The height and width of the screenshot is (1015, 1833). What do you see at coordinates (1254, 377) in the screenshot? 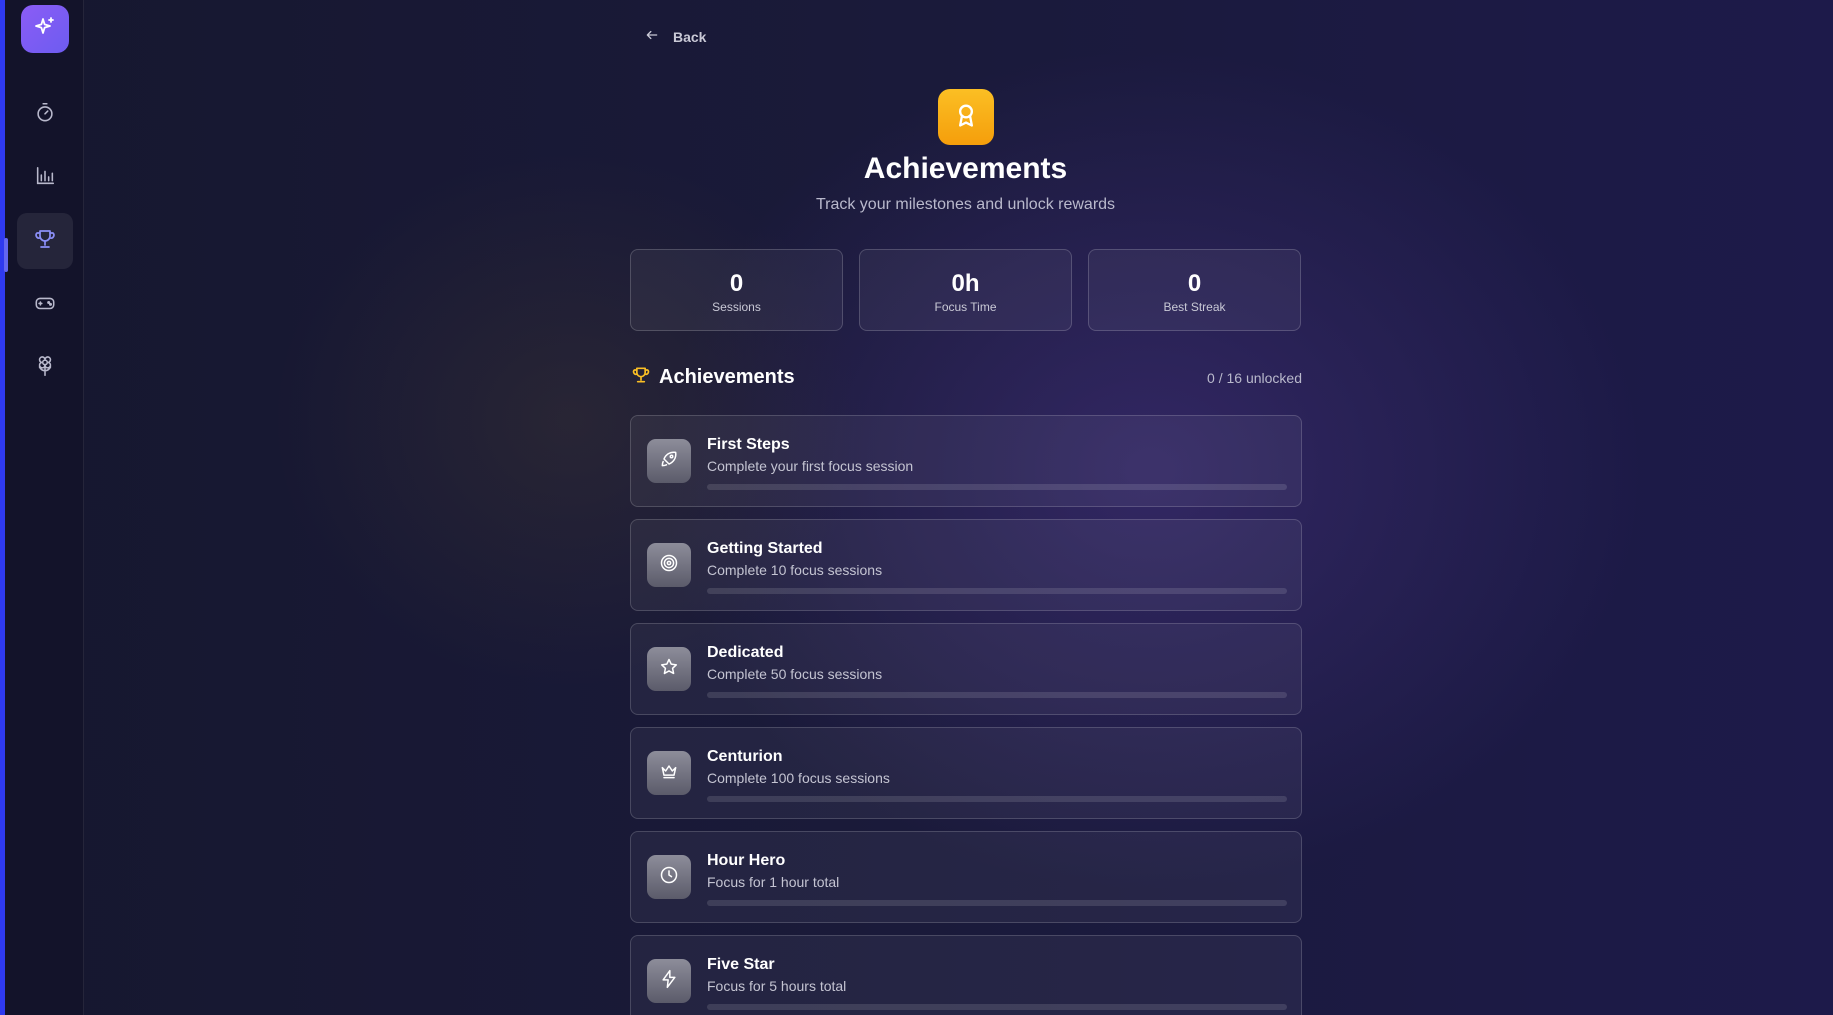
I see `unlocked-count: 0 / 16 unlocked` at bounding box center [1254, 377].